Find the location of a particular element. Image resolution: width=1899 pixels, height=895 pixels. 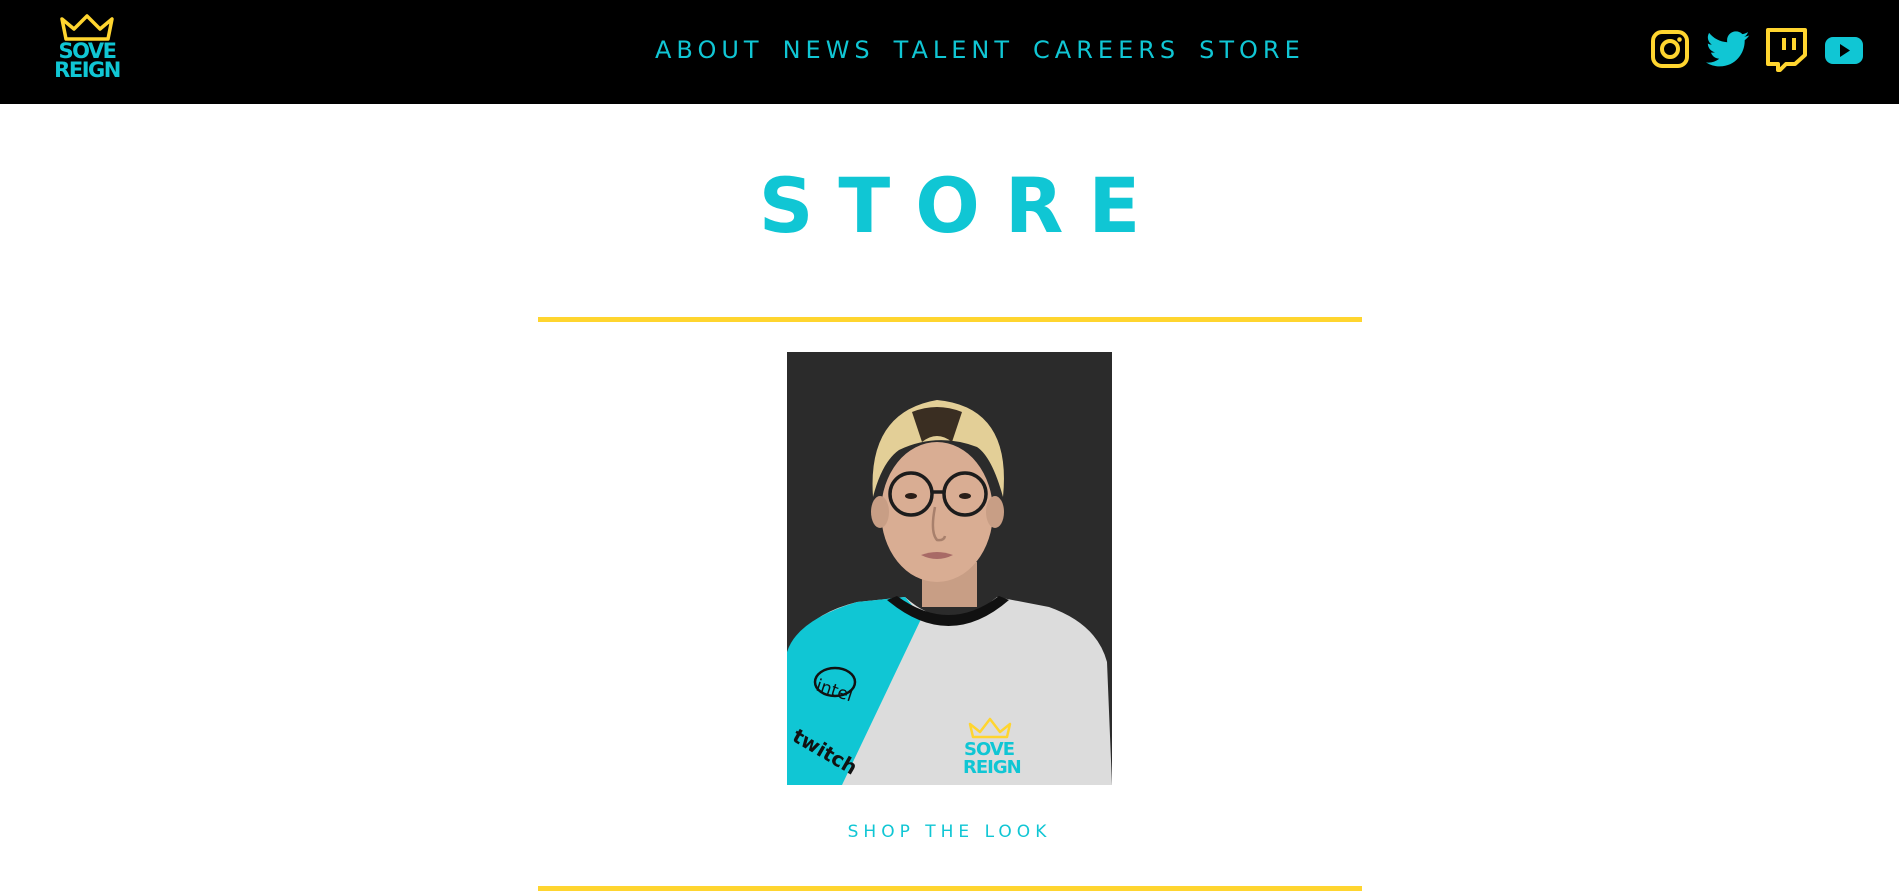

youtube-link is located at coordinates (1844, 50).